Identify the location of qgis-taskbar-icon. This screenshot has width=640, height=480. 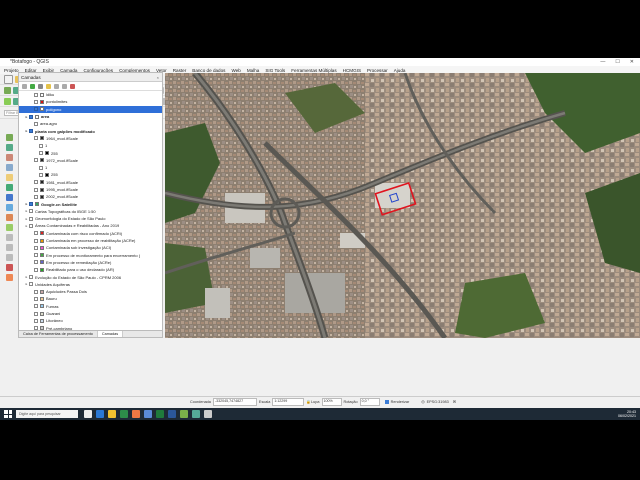
(184, 414).